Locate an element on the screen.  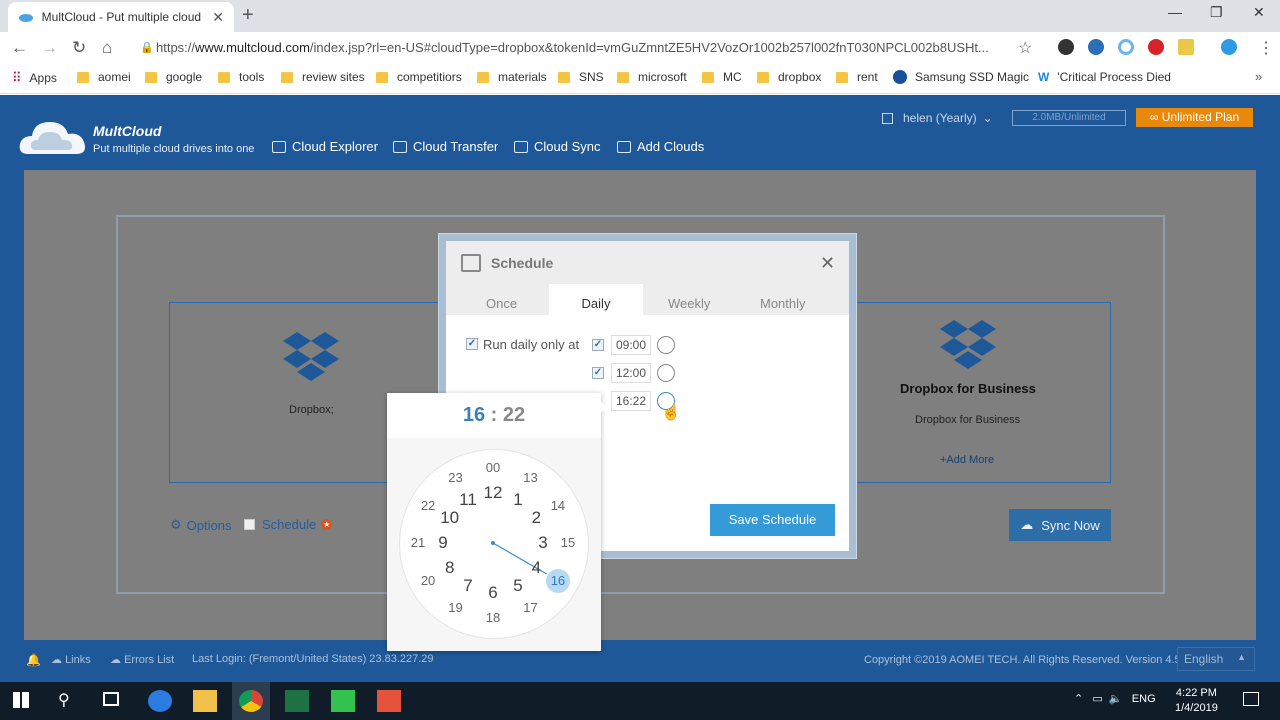
back-icon: ← is located at coordinates (19, 48).